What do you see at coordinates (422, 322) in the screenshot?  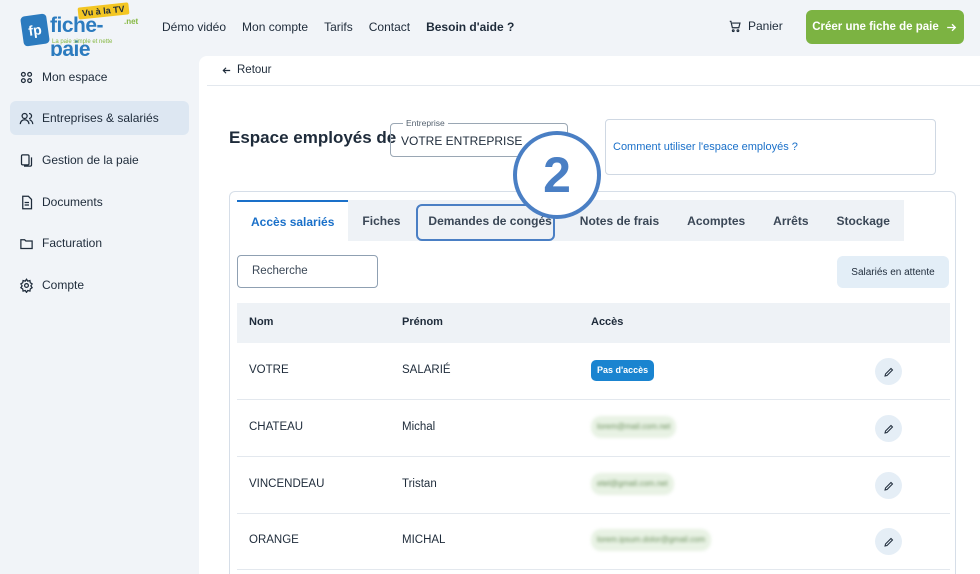 I see `column-header-prenom: Prénom` at bounding box center [422, 322].